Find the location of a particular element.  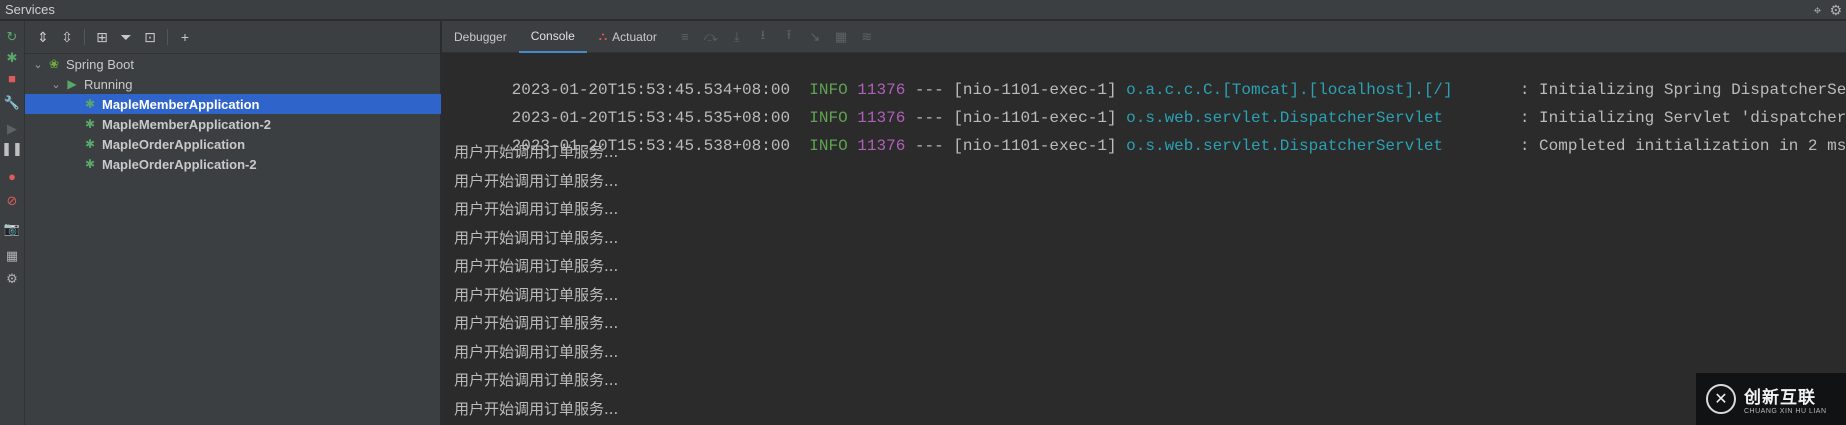

tree-node: ✱ MapleOrderApplication is located at coordinates (233, 144).